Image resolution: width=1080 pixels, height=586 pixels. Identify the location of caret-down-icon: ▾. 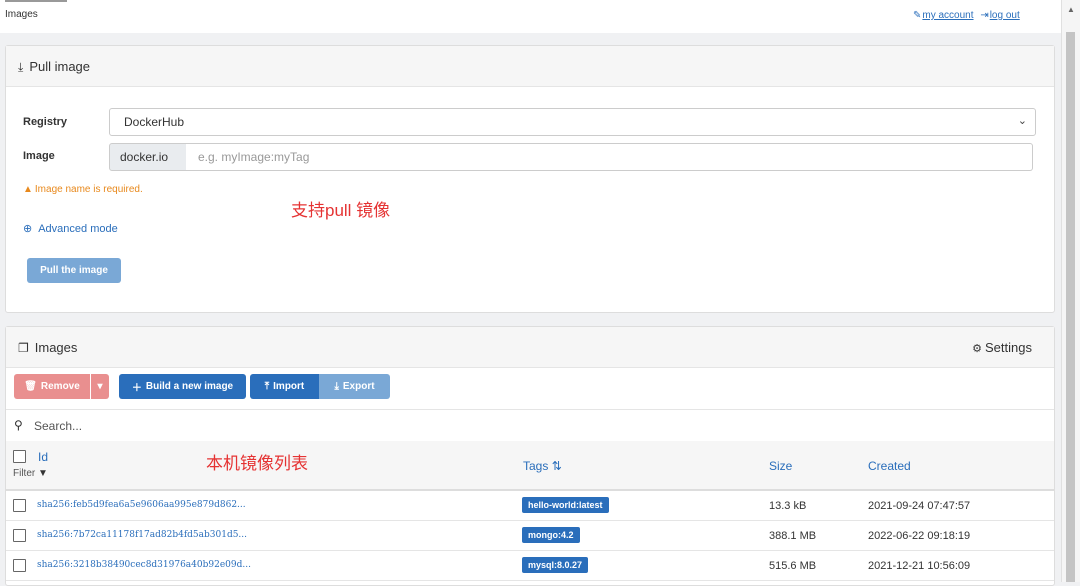
(100, 386).